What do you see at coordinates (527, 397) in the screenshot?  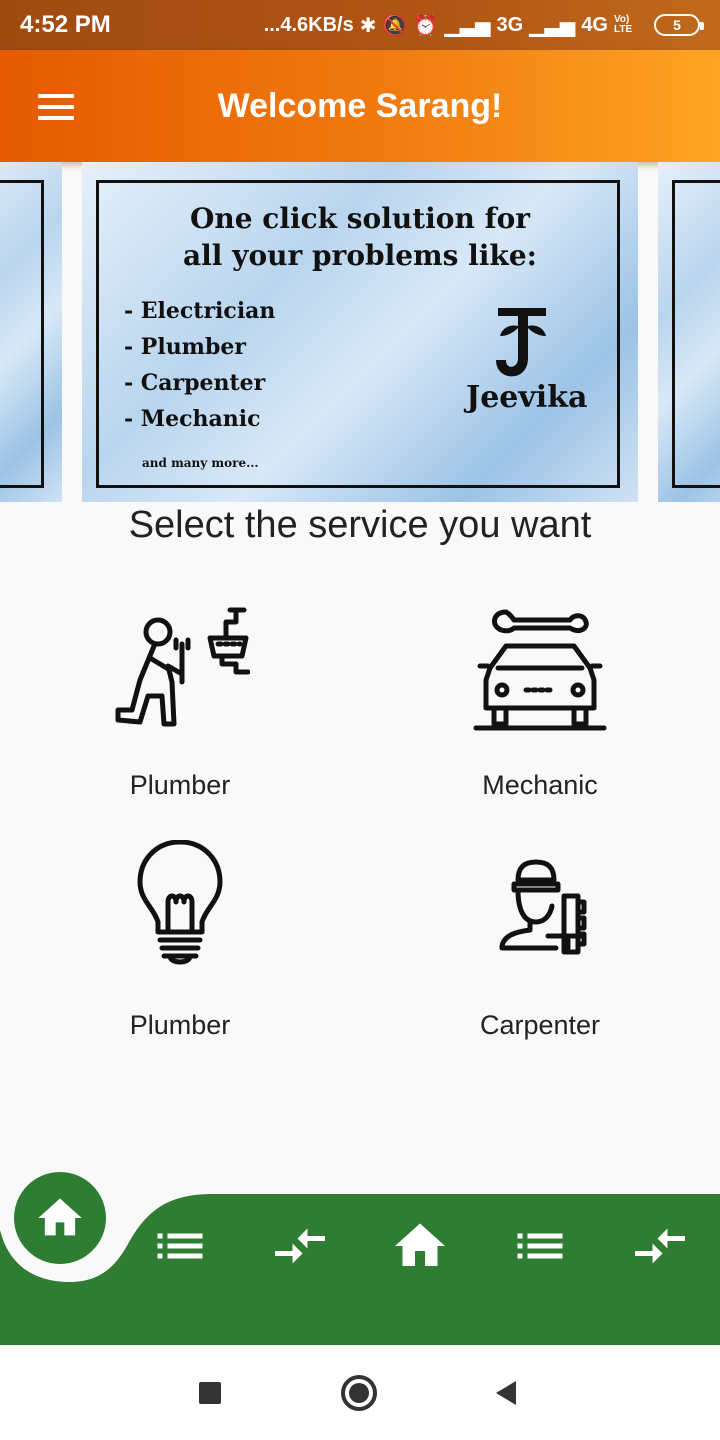 I see `logo-text: Jeevika` at bounding box center [527, 397].